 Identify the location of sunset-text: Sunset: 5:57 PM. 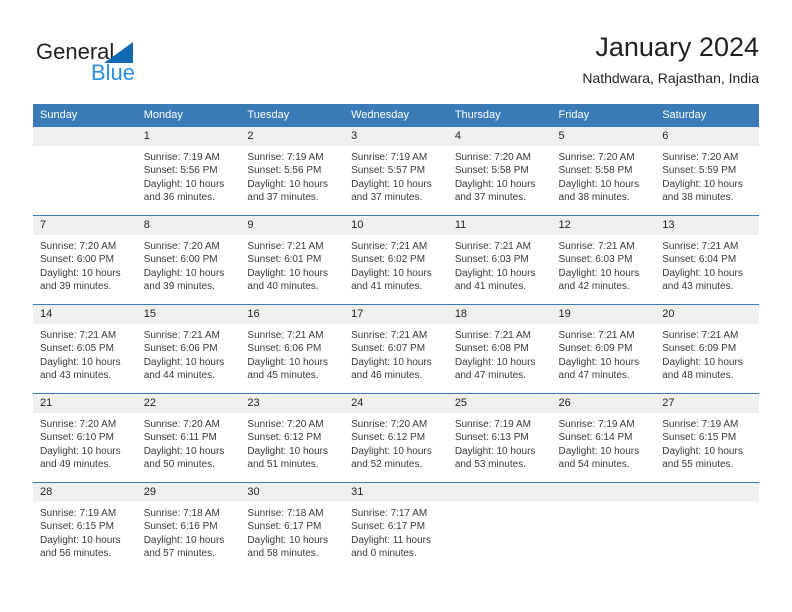
(388, 171).